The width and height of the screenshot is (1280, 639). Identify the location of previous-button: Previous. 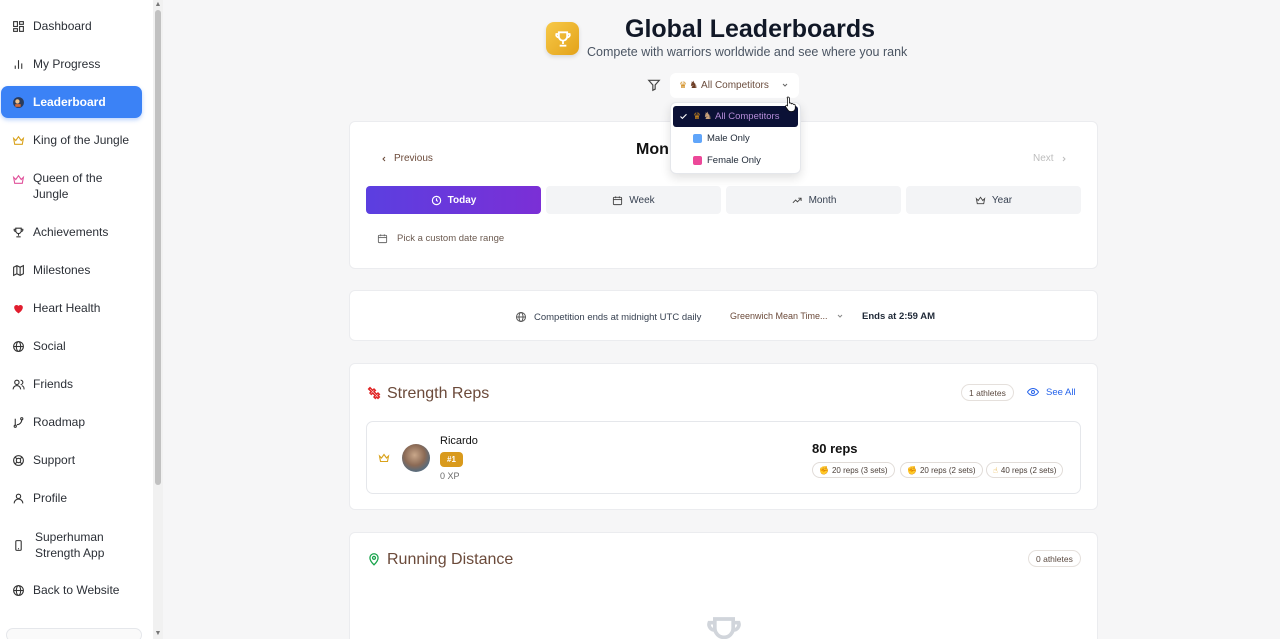
(406, 158).